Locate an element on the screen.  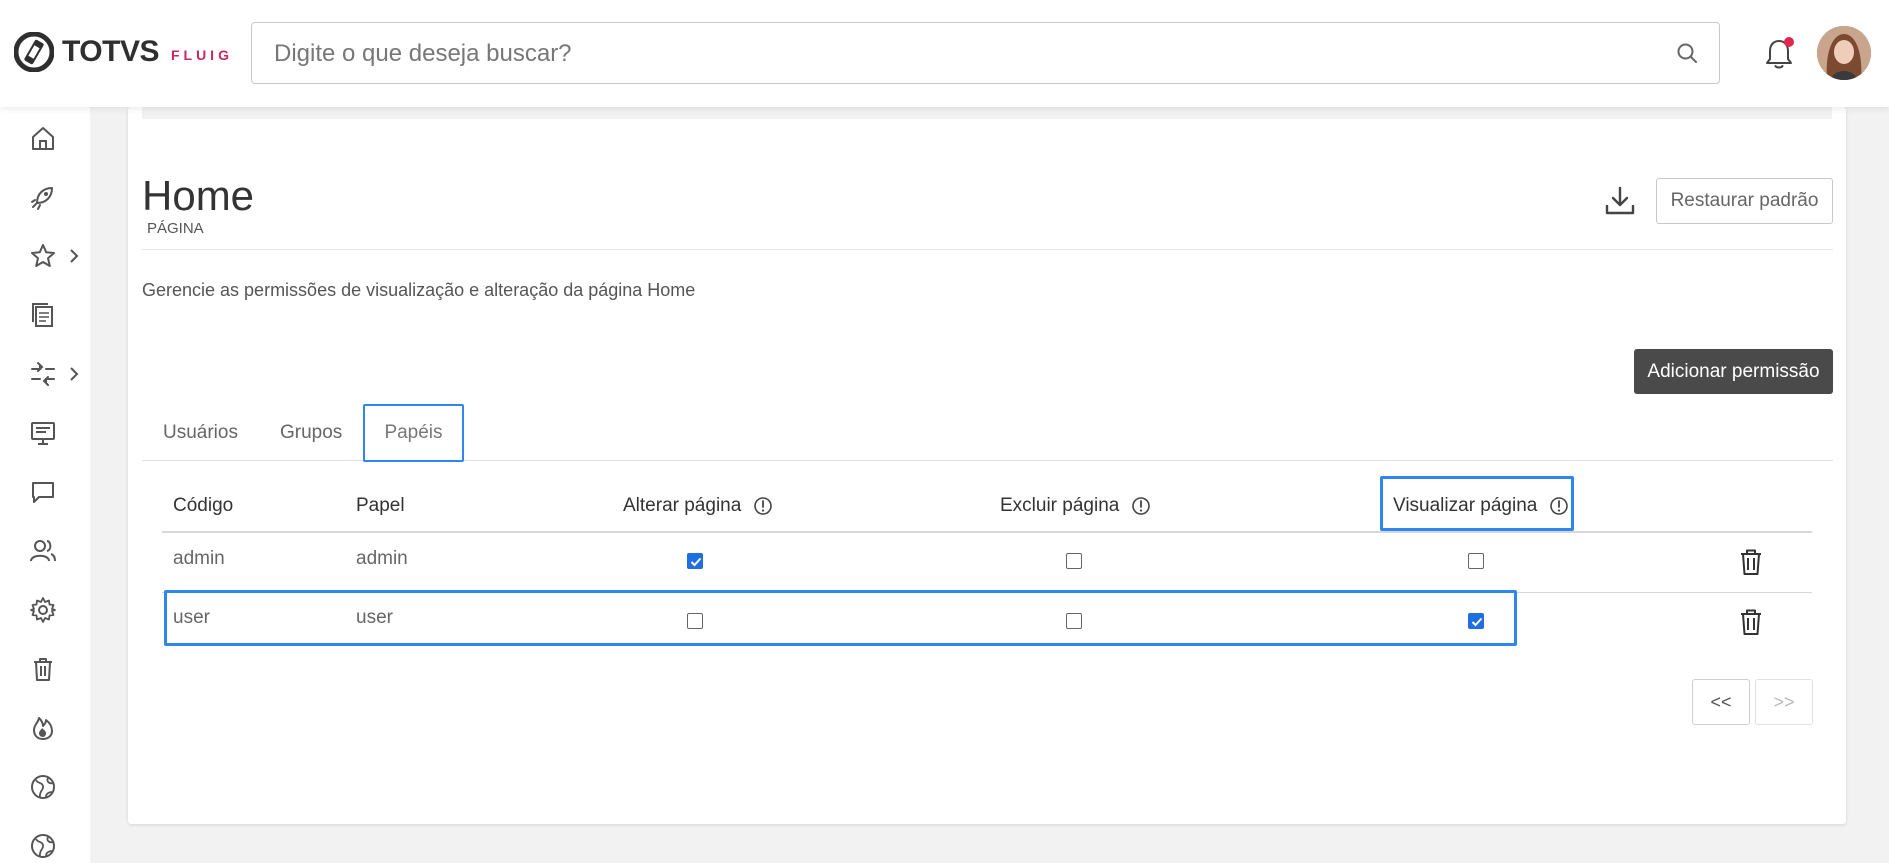
pagination-prev-button: << is located at coordinates (1721, 702).